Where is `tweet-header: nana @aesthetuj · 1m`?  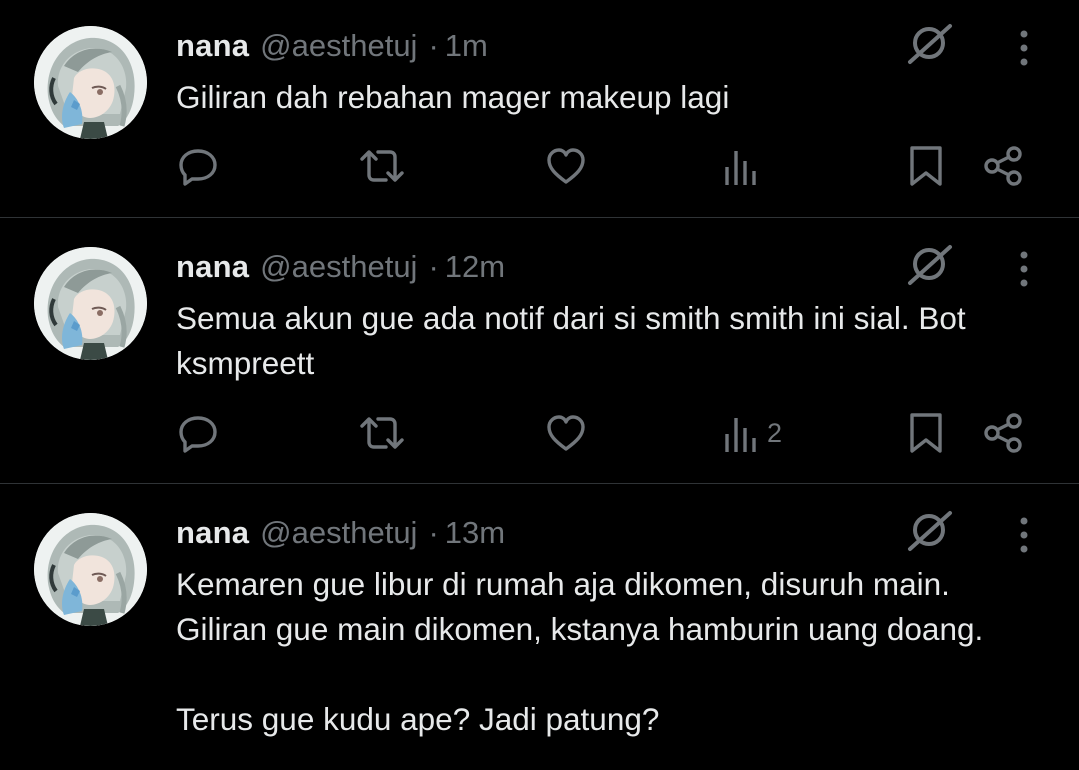
tweet-header: nana @aesthetuj · 1m is located at coordinates (332, 46).